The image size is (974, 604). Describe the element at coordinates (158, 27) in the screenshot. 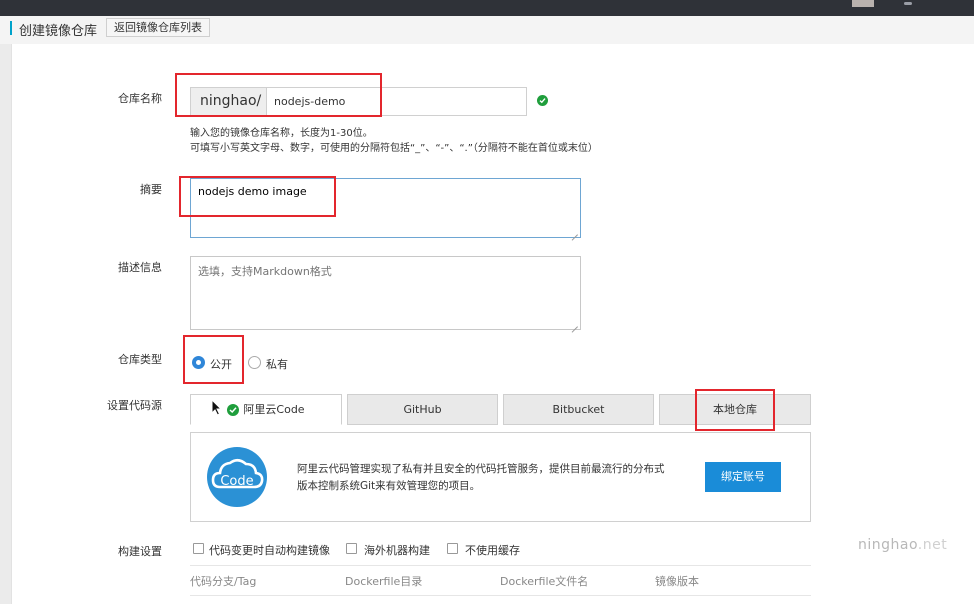

I see `back-to-list-button: 返回镜像仓库列表` at that location.